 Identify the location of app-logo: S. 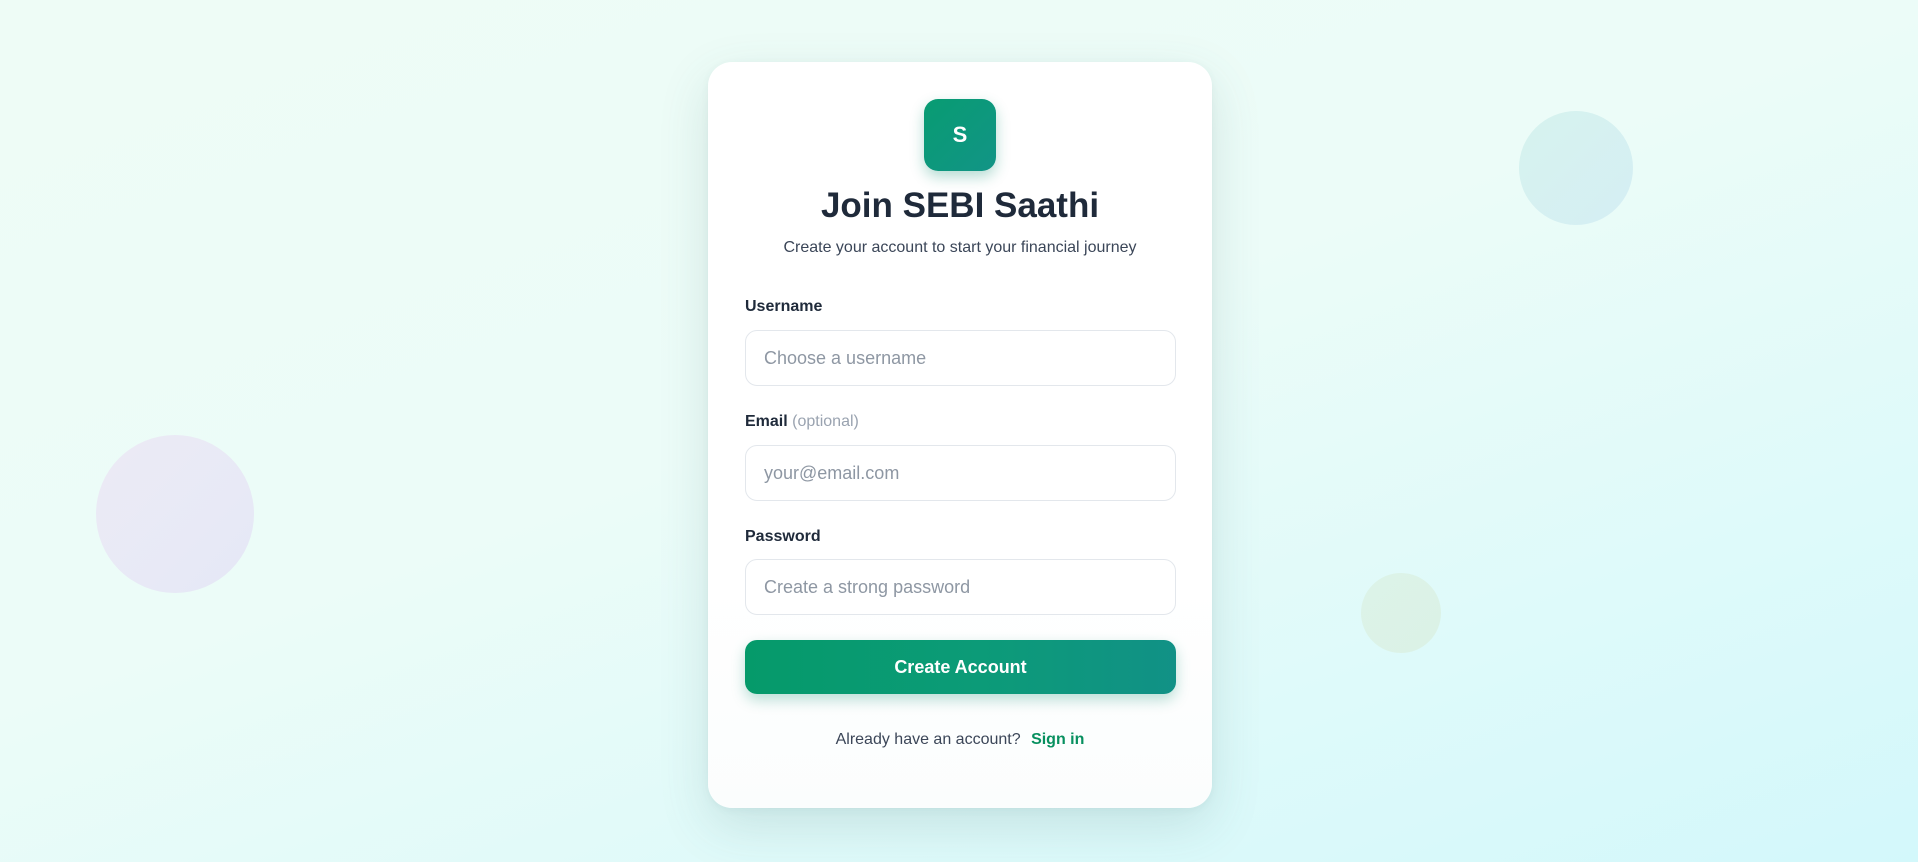
(960, 135).